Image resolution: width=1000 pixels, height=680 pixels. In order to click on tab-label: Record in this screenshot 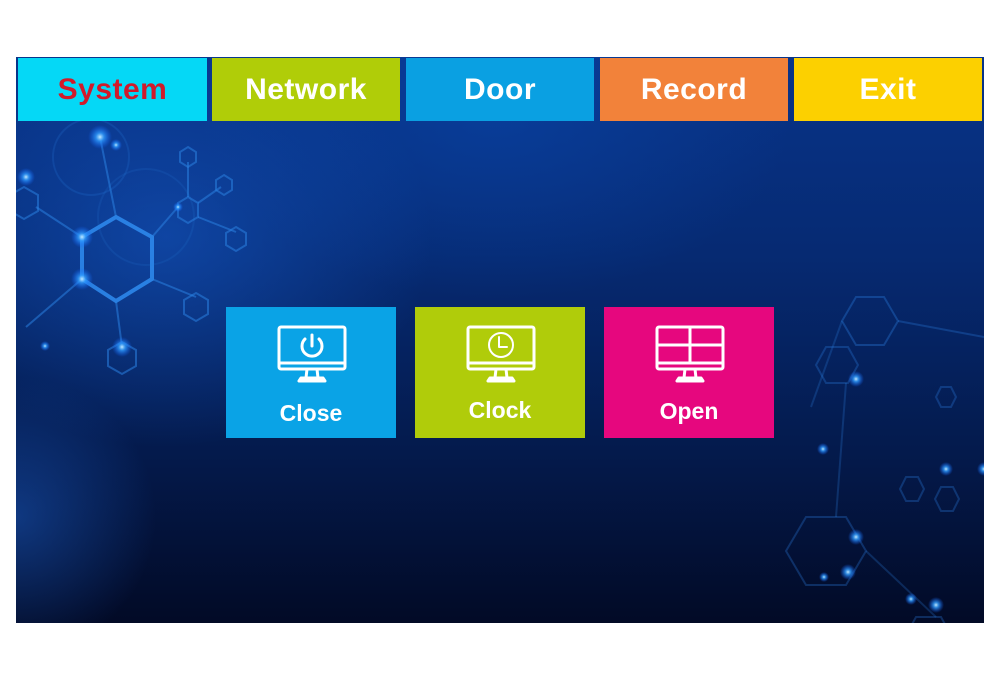, I will do `click(694, 89)`.